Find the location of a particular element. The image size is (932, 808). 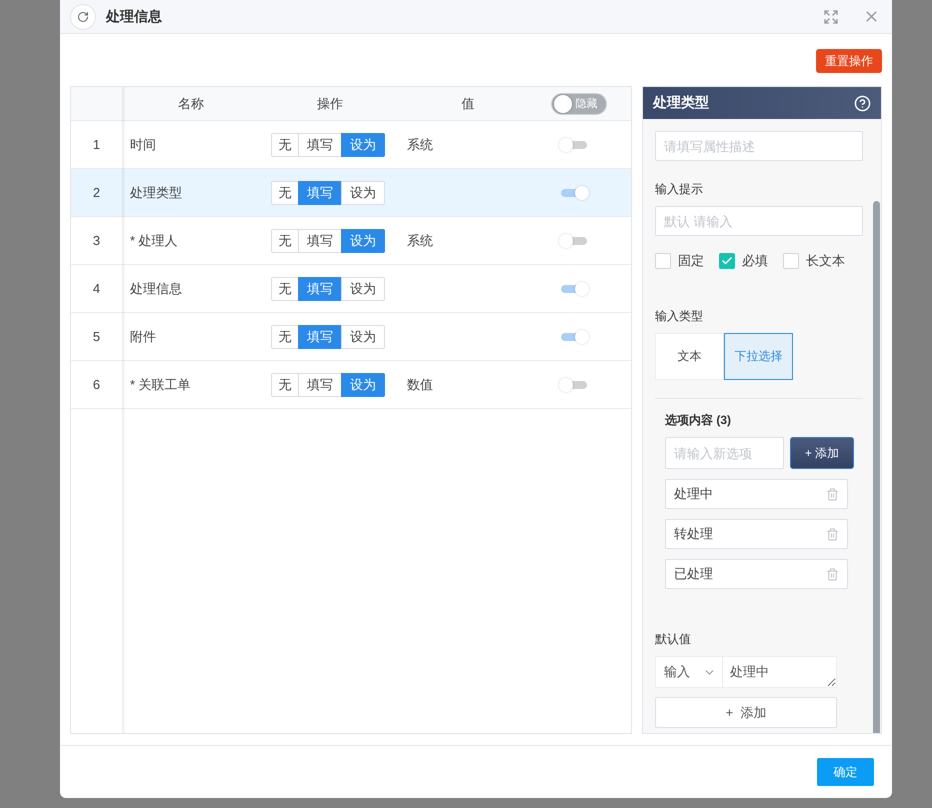

value-cell-text: 数值 is located at coordinates (419, 385).